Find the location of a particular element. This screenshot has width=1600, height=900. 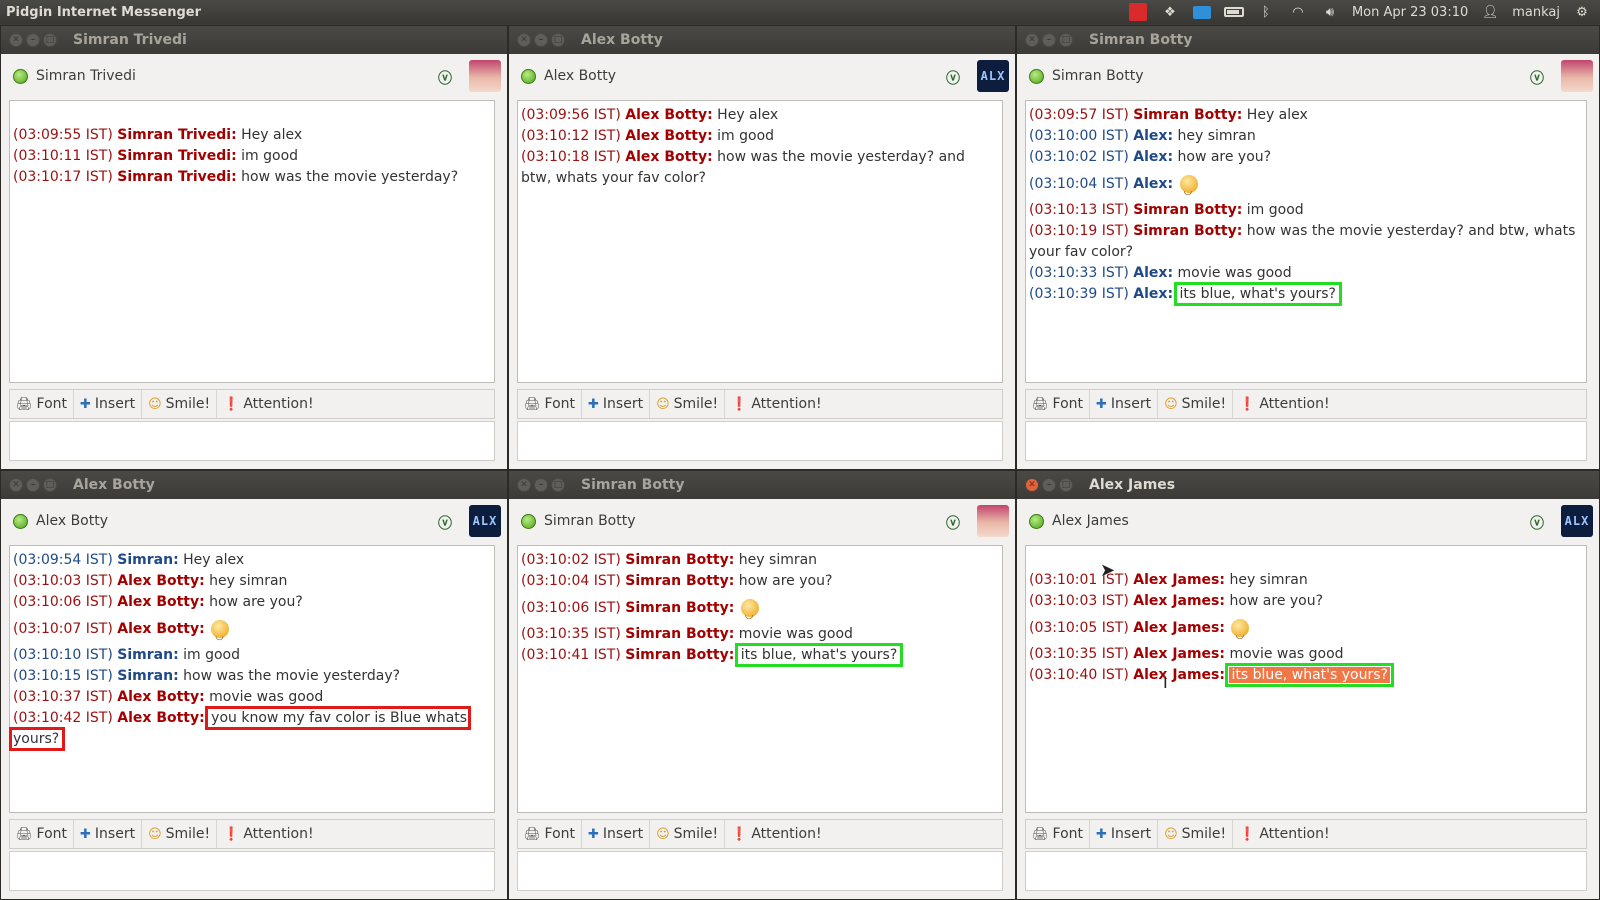

battery-icon is located at coordinates (1233, 12).